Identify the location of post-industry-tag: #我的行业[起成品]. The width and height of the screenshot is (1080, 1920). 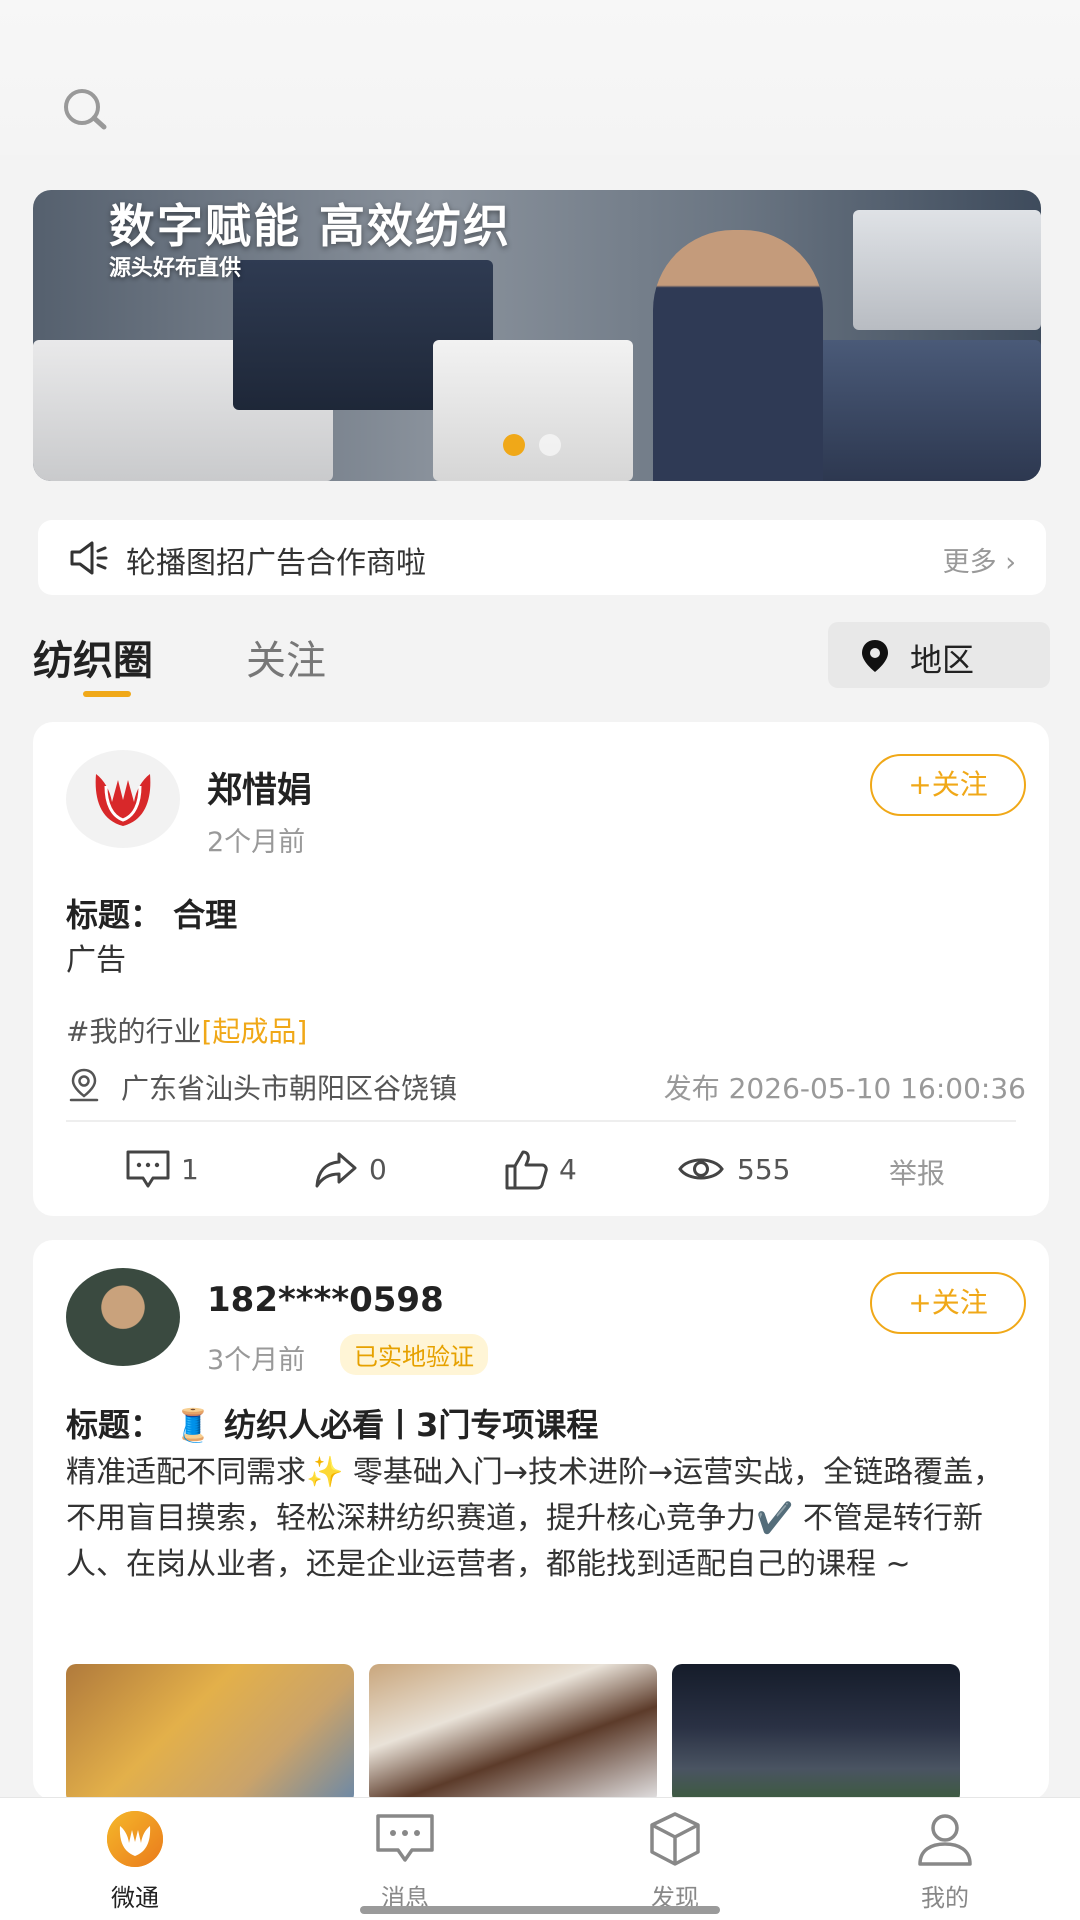
(186, 1030).